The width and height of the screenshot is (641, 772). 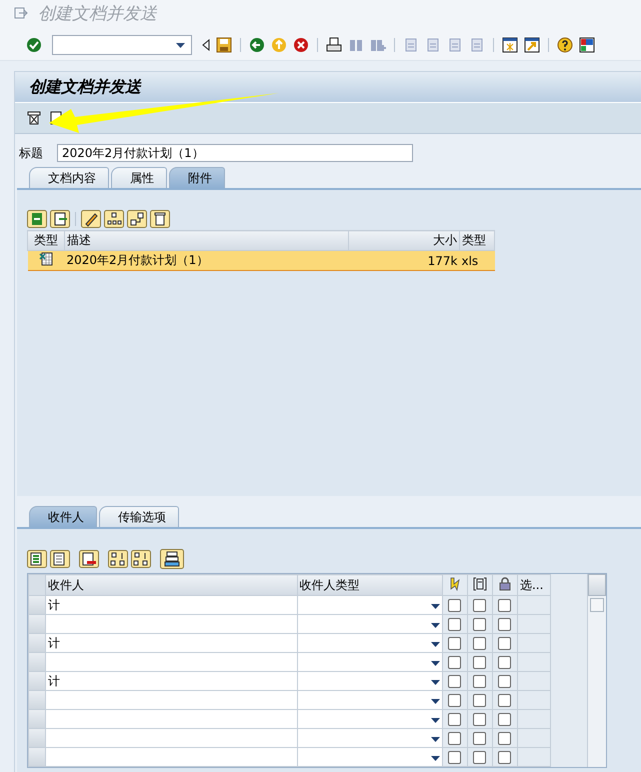 I want to click on help-icon, so click(x=565, y=45).